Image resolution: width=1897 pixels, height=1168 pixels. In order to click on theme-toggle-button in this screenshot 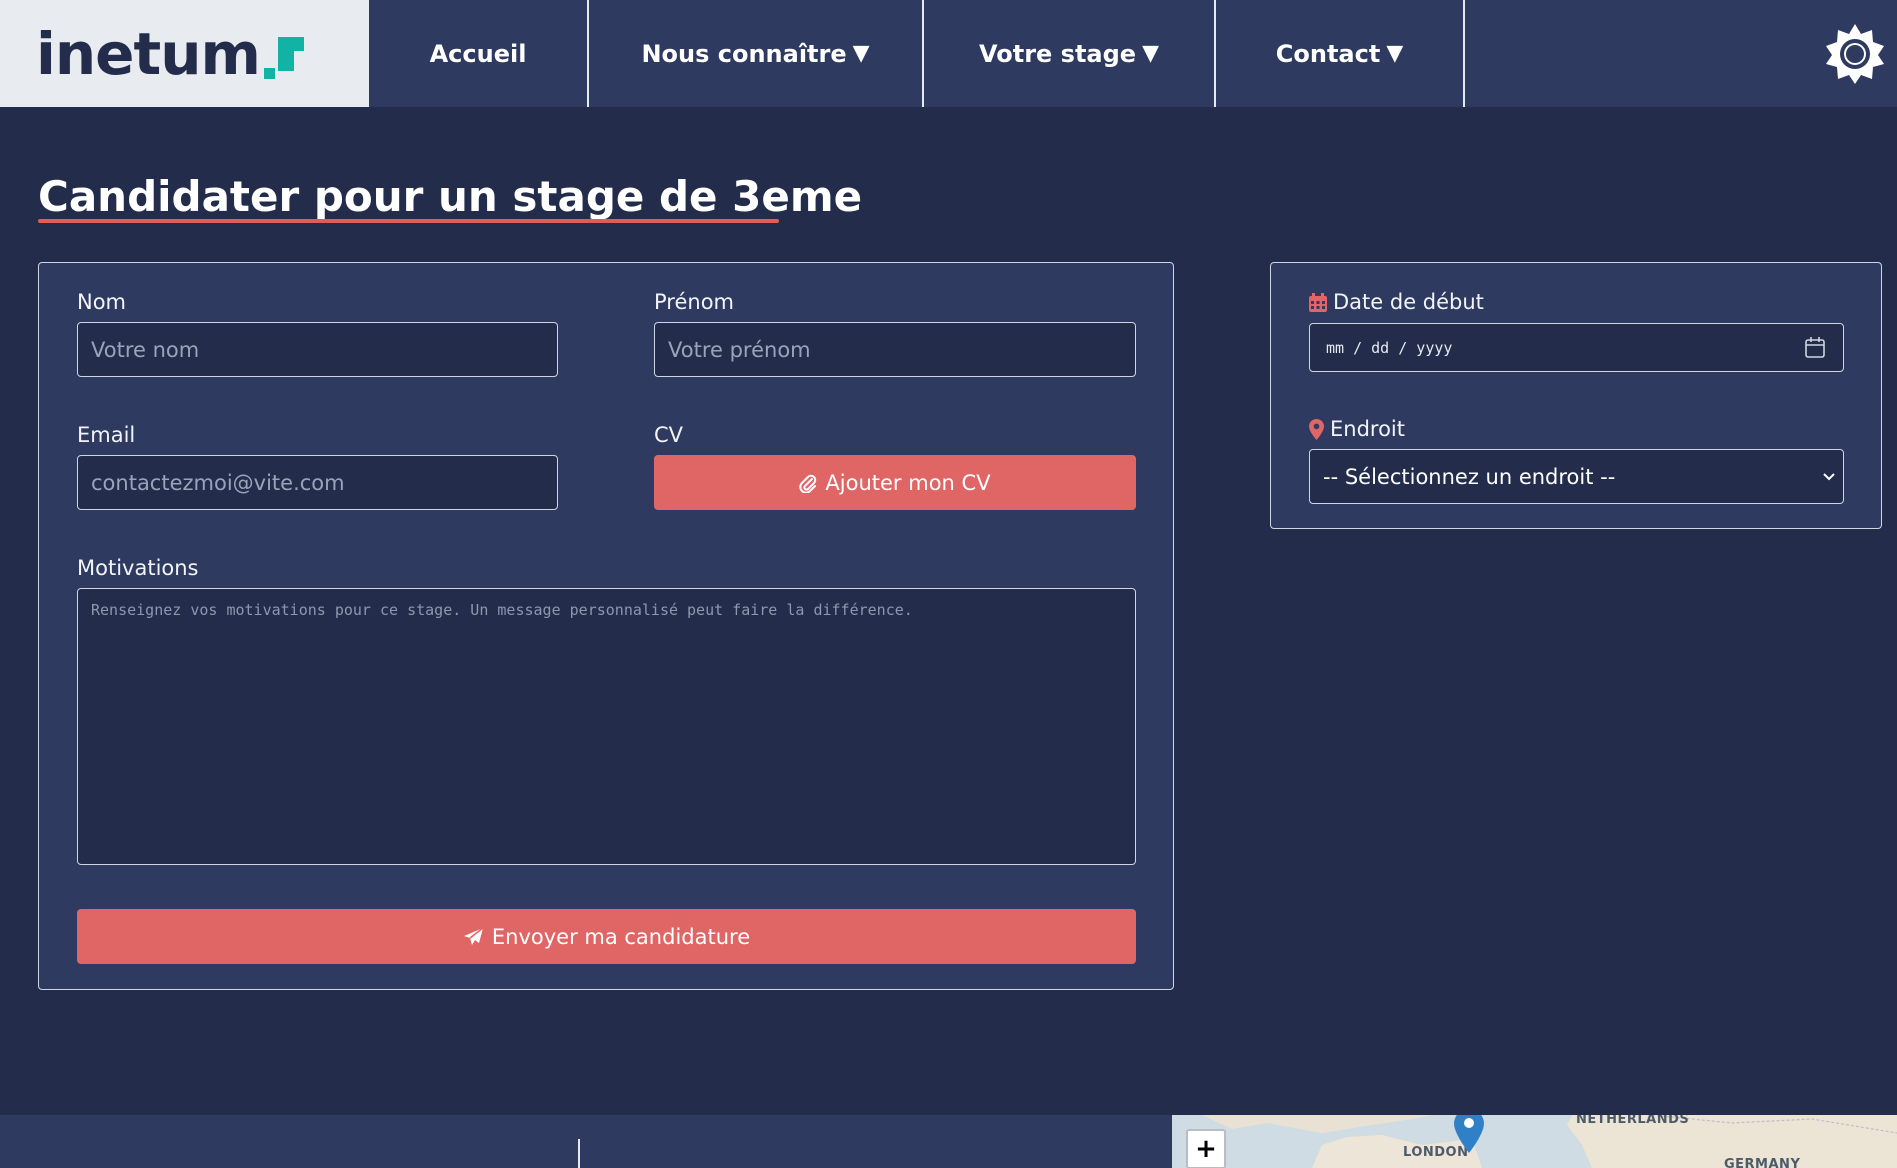, I will do `click(1855, 54)`.